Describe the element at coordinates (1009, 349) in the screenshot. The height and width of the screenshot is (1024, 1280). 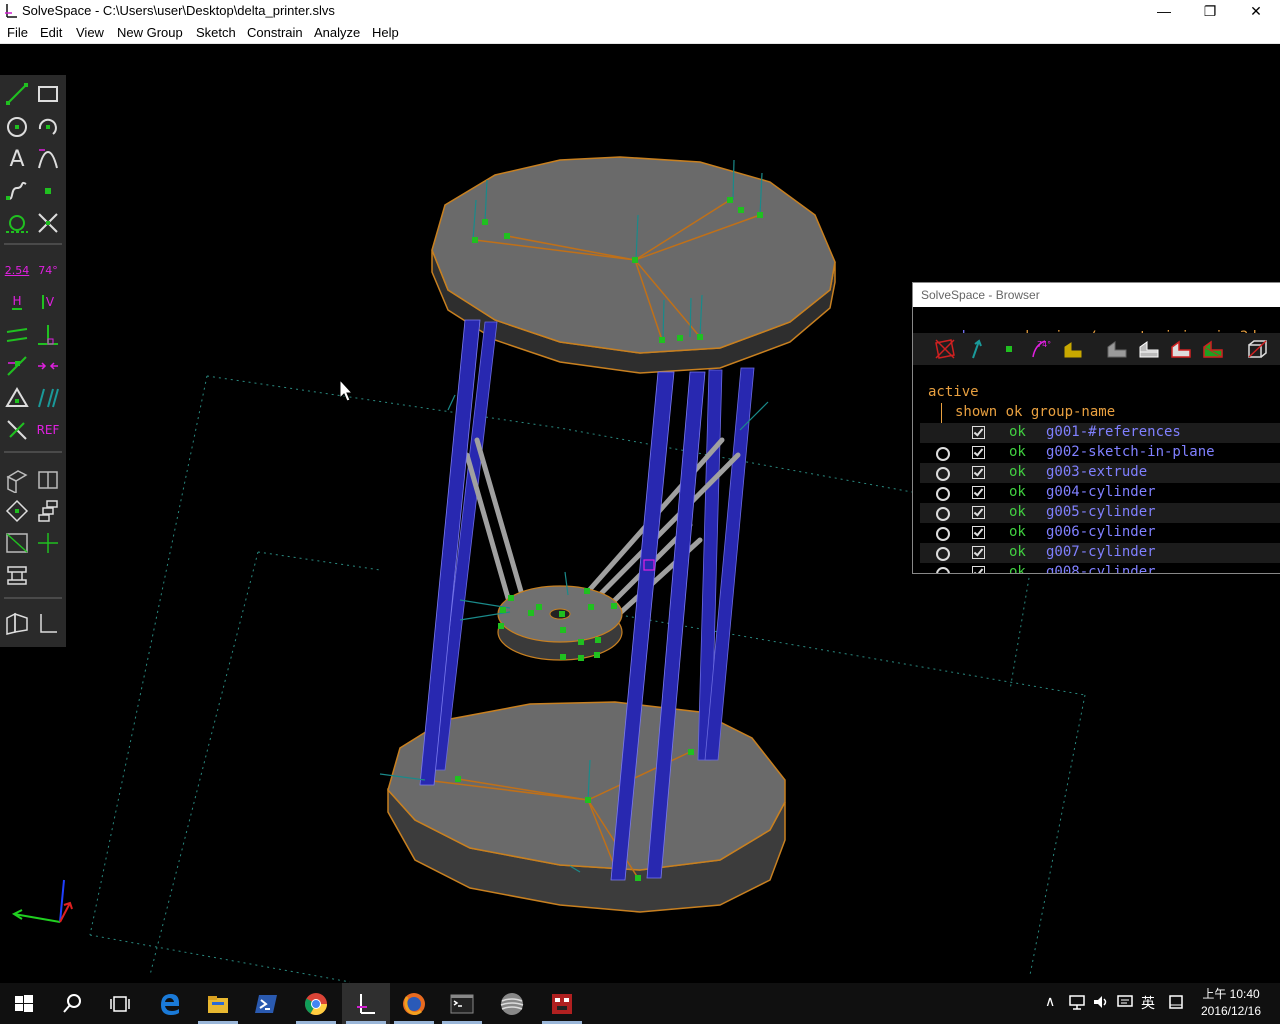
I see `show-points-icon` at that location.